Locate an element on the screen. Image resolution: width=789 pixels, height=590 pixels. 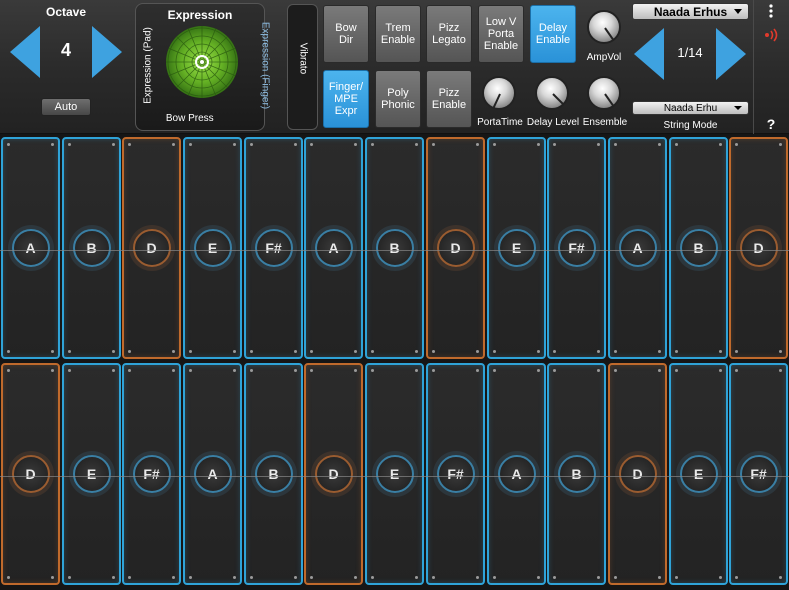
ampvol-label: AmpVol is located at coordinates (604, 57).